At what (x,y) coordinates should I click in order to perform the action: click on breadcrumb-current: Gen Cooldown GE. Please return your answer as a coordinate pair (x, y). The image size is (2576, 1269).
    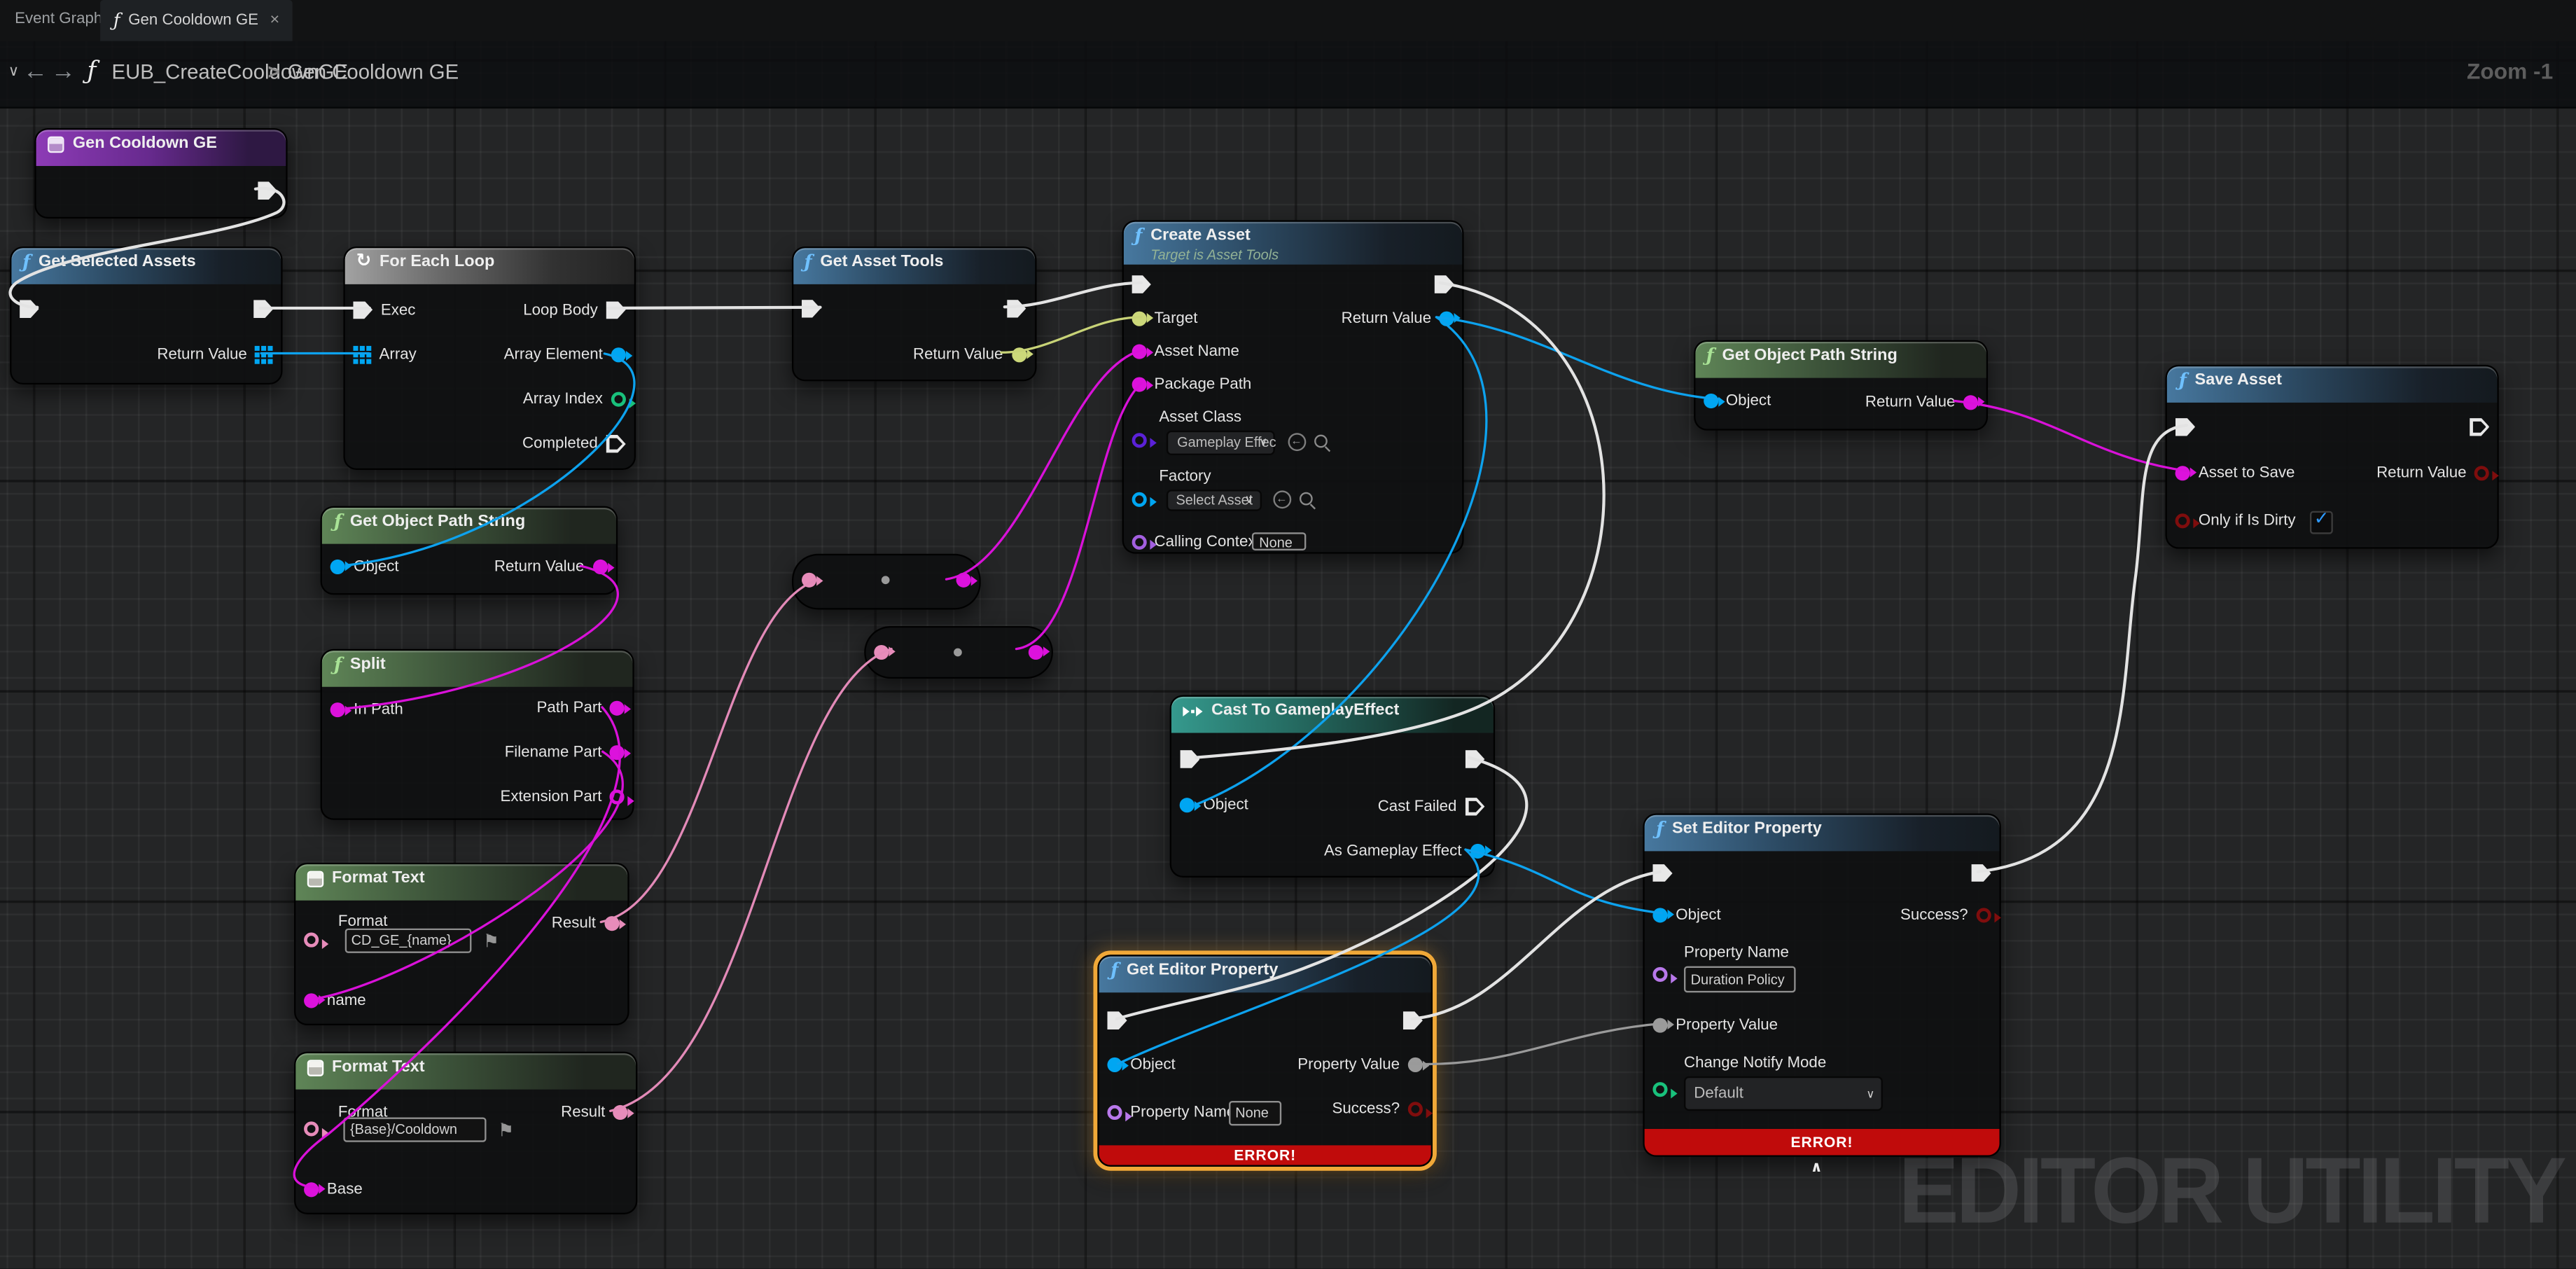
    Looking at the image, I should click on (373, 72).